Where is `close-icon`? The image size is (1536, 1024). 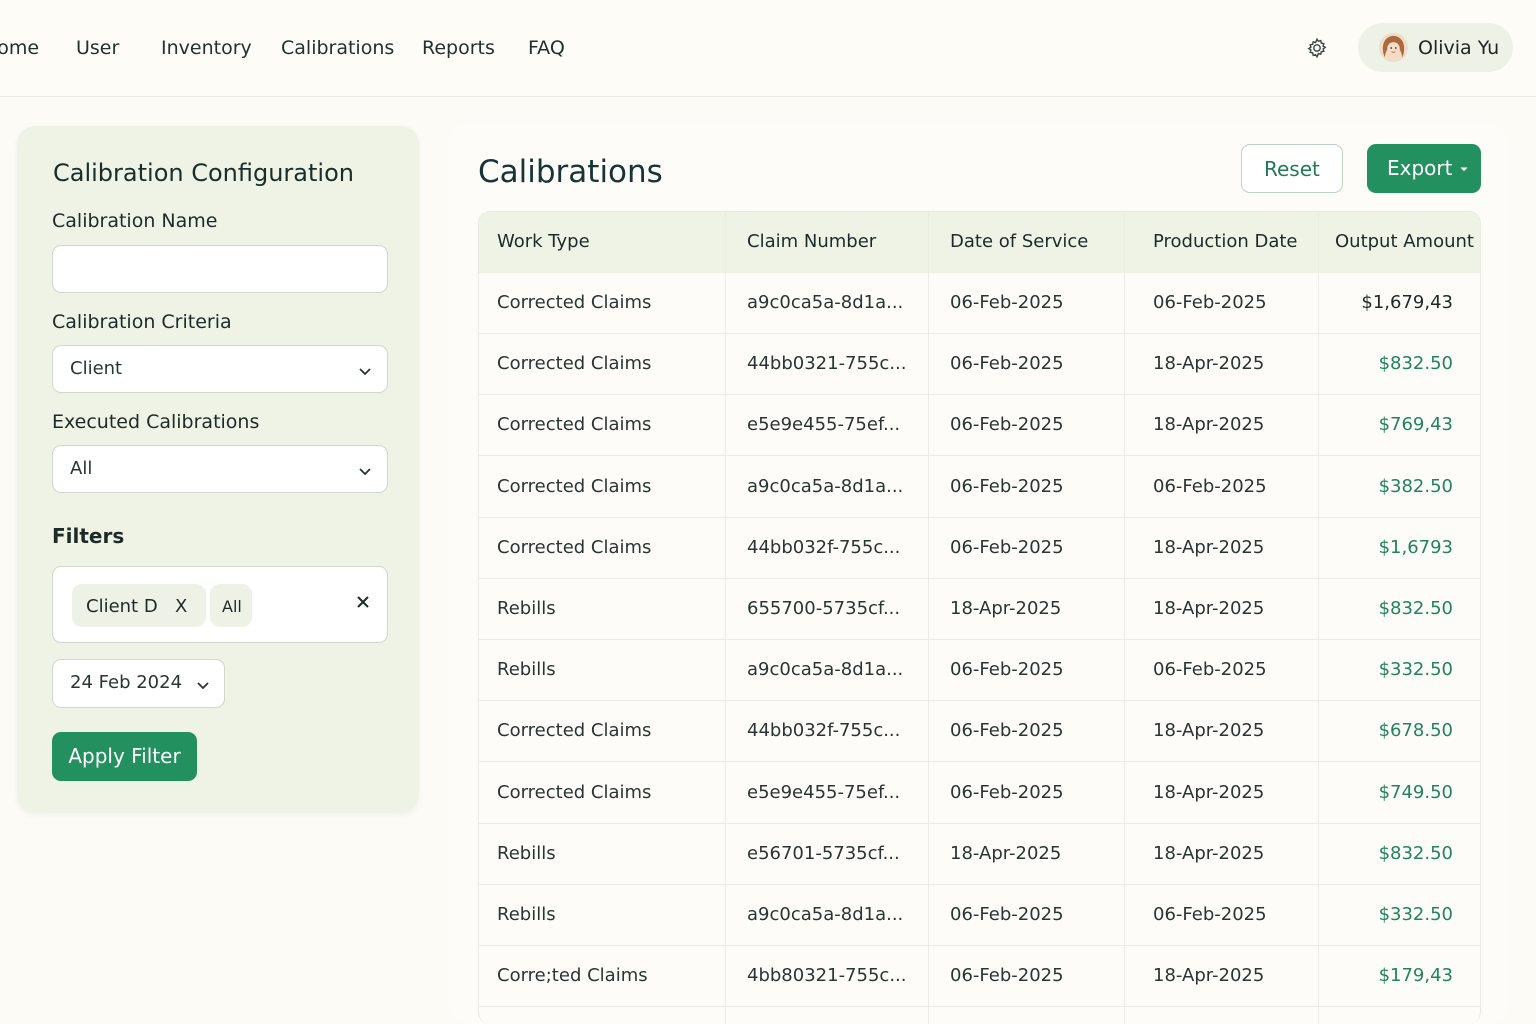 close-icon is located at coordinates (363, 602).